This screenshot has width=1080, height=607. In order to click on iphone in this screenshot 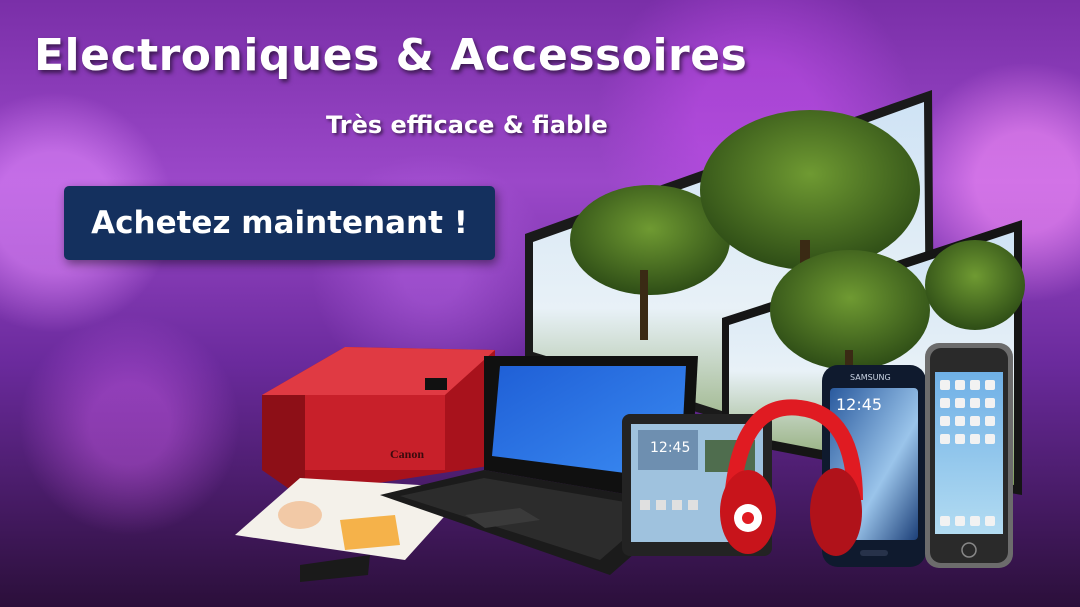, I will do `click(969, 455)`.